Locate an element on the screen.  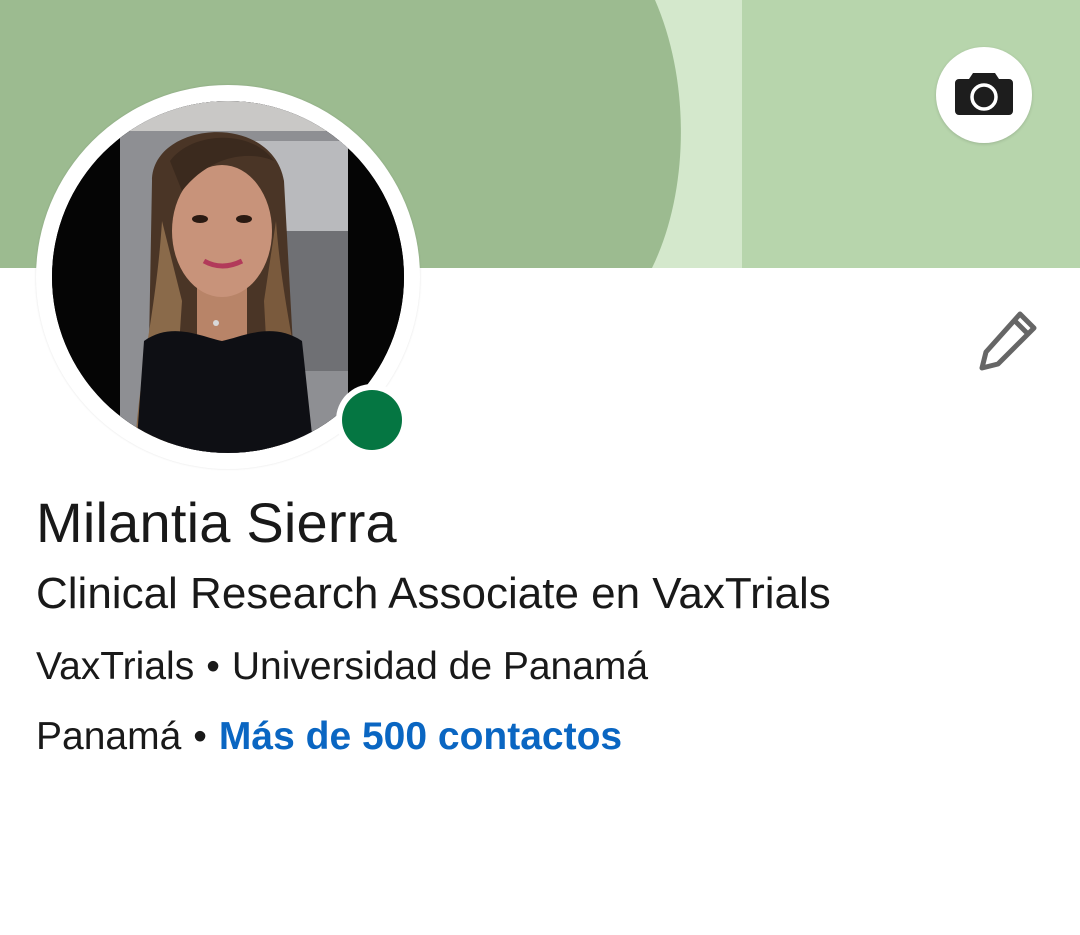
location-text: Panamá is located at coordinates (109, 736).